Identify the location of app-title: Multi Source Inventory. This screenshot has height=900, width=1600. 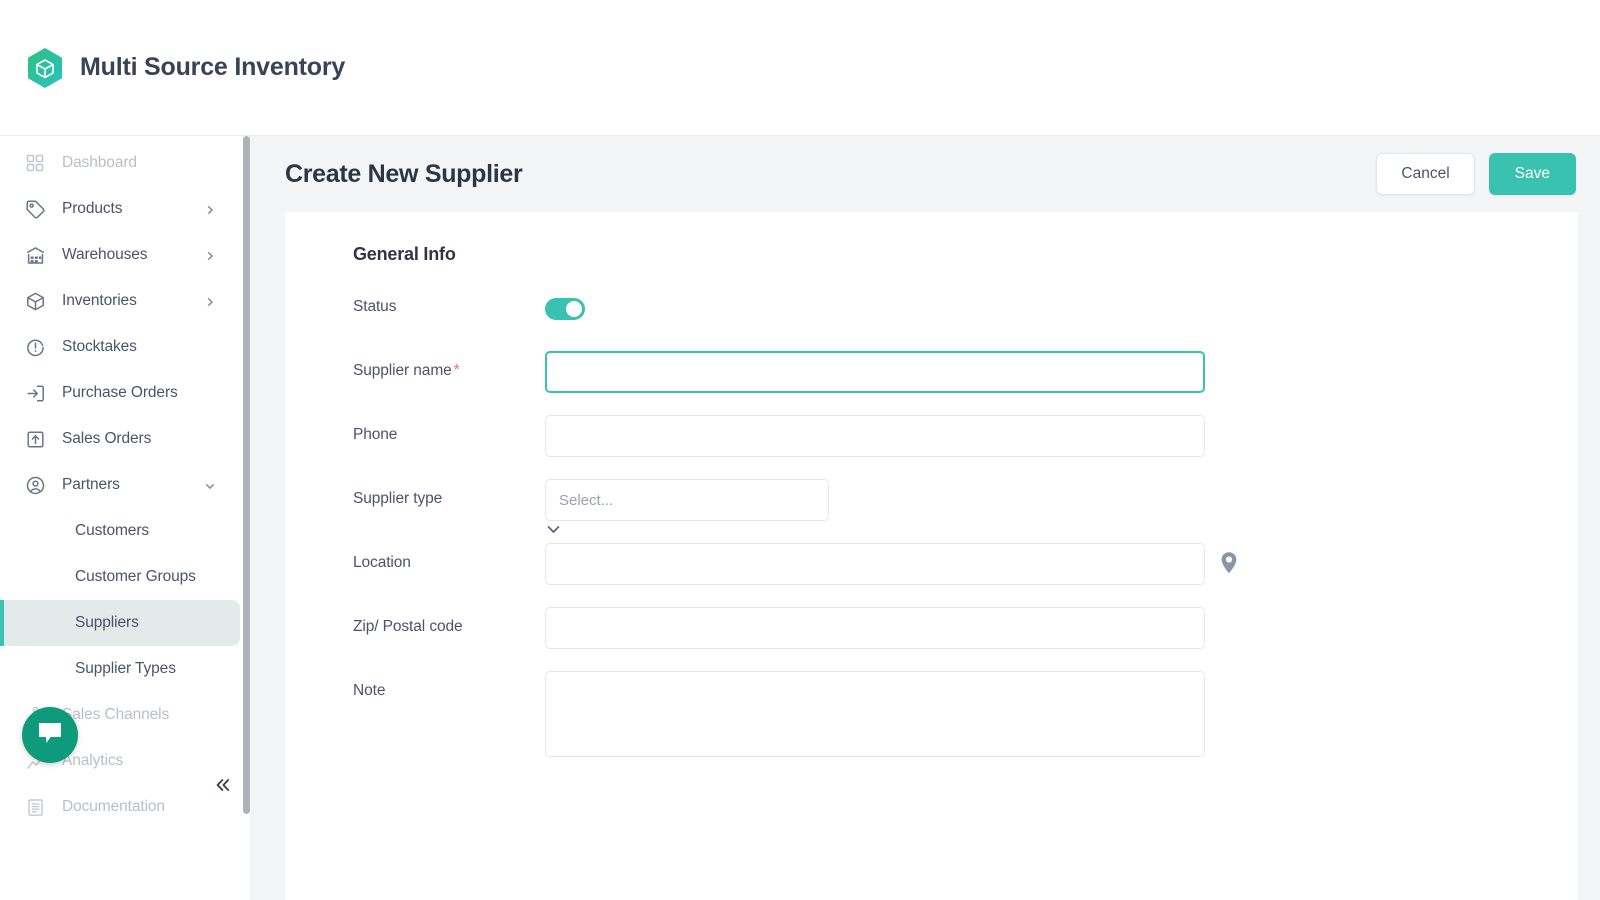
(213, 67).